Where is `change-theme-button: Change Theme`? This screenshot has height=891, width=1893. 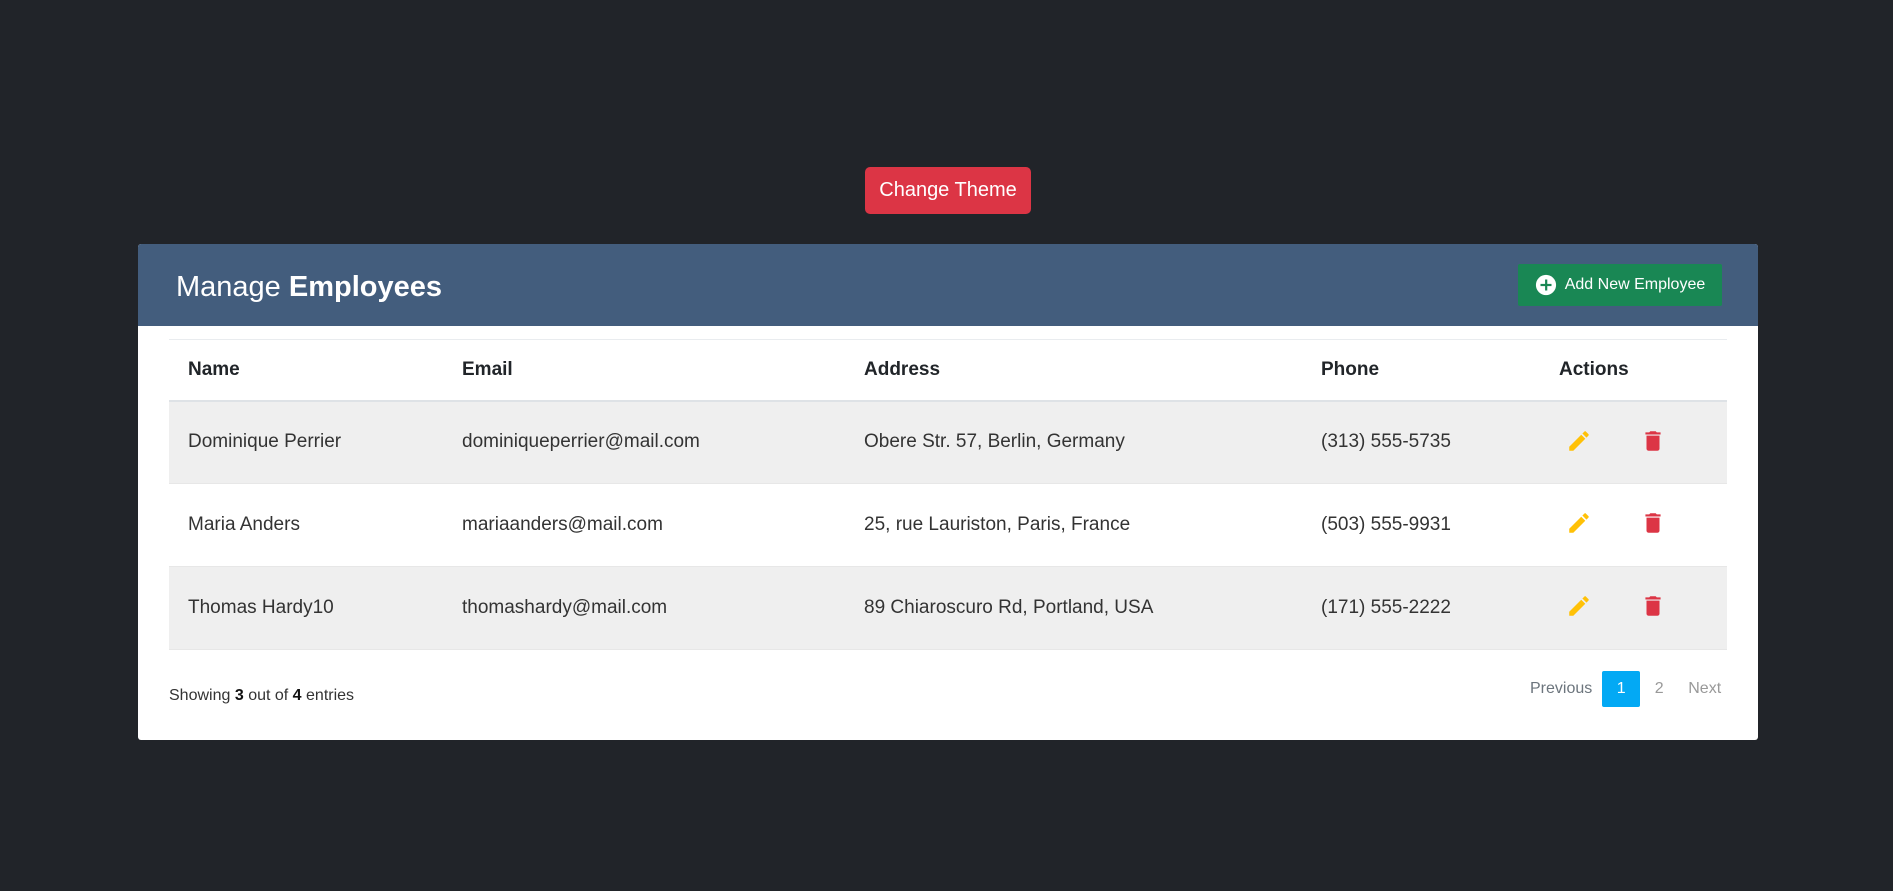
change-theme-button: Change Theme is located at coordinates (948, 190).